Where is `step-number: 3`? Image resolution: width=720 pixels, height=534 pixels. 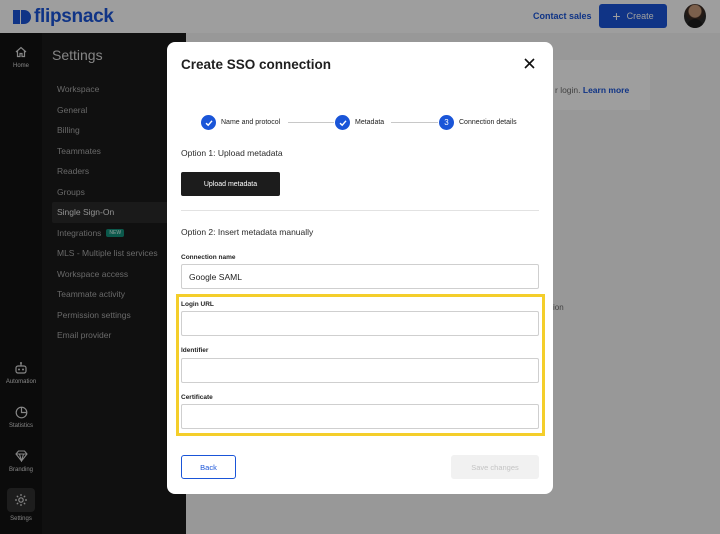 step-number: 3 is located at coordinates (446, 122).